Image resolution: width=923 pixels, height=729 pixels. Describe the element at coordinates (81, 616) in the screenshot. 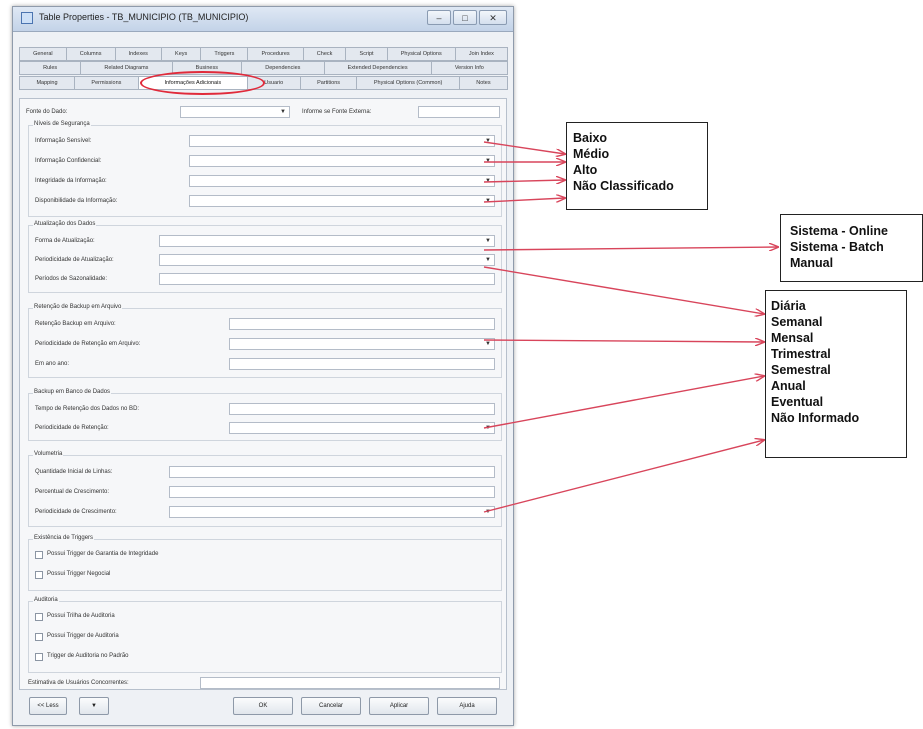

I see `checkbox-label: Possui Trilha de Auditoria` at that location.